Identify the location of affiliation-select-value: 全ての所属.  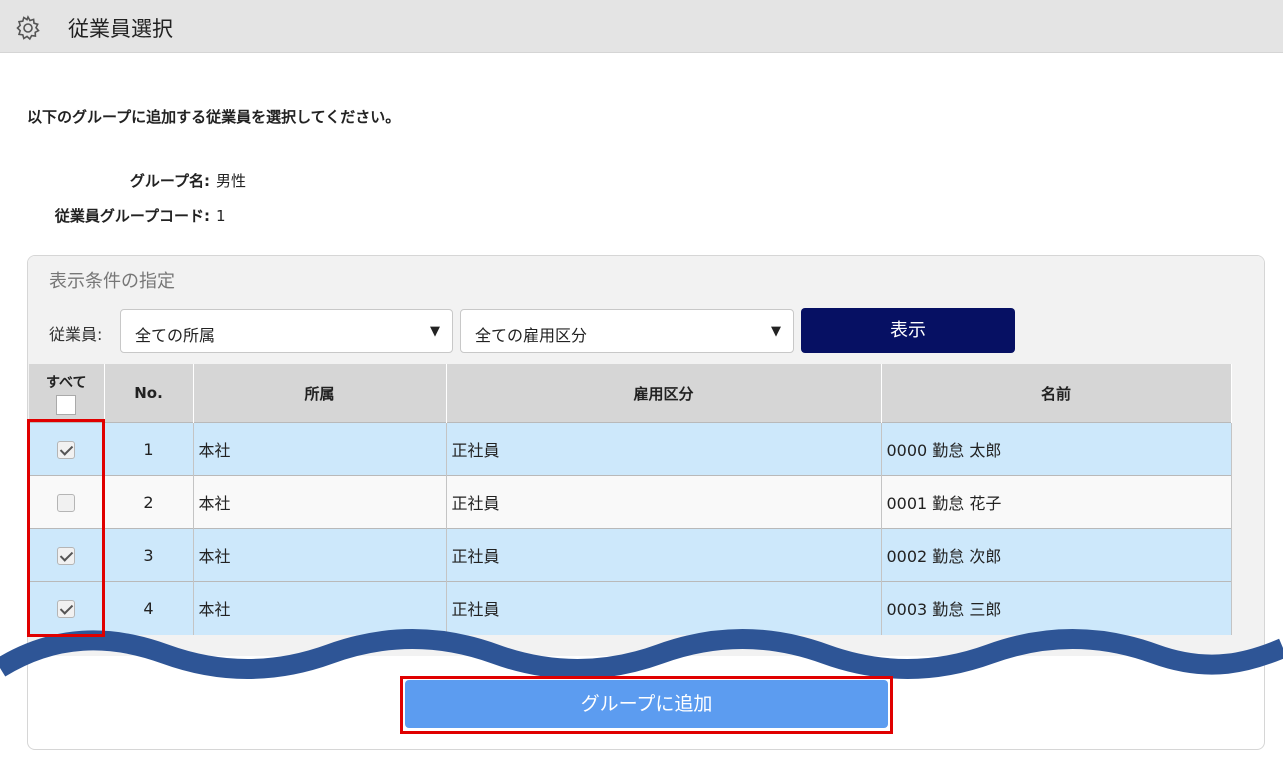
(175, 335).